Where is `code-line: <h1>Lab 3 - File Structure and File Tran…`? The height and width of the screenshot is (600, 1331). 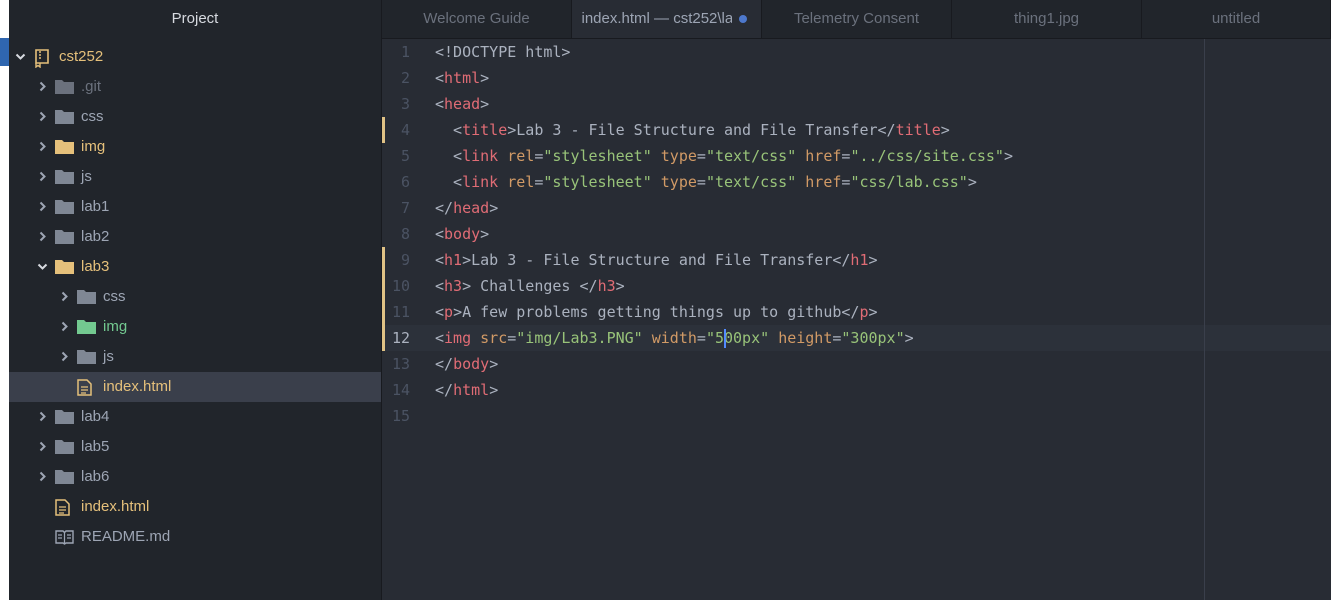 code-line: <h1>Lab 3 - File Structure and File Tran… is located at coordinates (656, 260).